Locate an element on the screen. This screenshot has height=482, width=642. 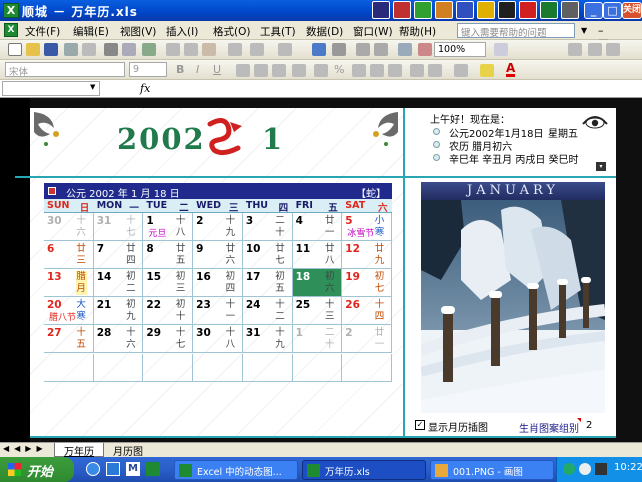
font-size-select: 9 is located at coordinates (148, 69).